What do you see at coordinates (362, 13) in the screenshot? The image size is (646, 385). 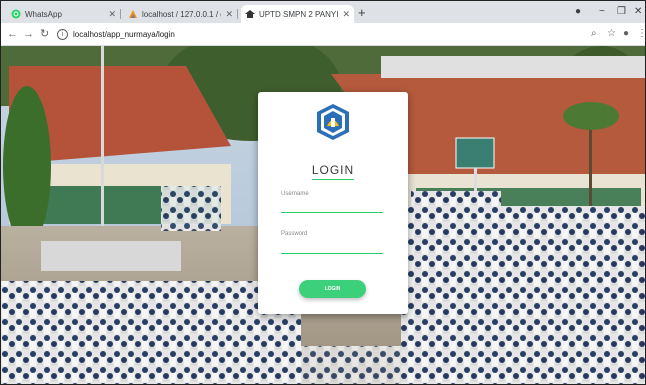 I see `new-tab-icon: +` at bounding box center [362, 13].